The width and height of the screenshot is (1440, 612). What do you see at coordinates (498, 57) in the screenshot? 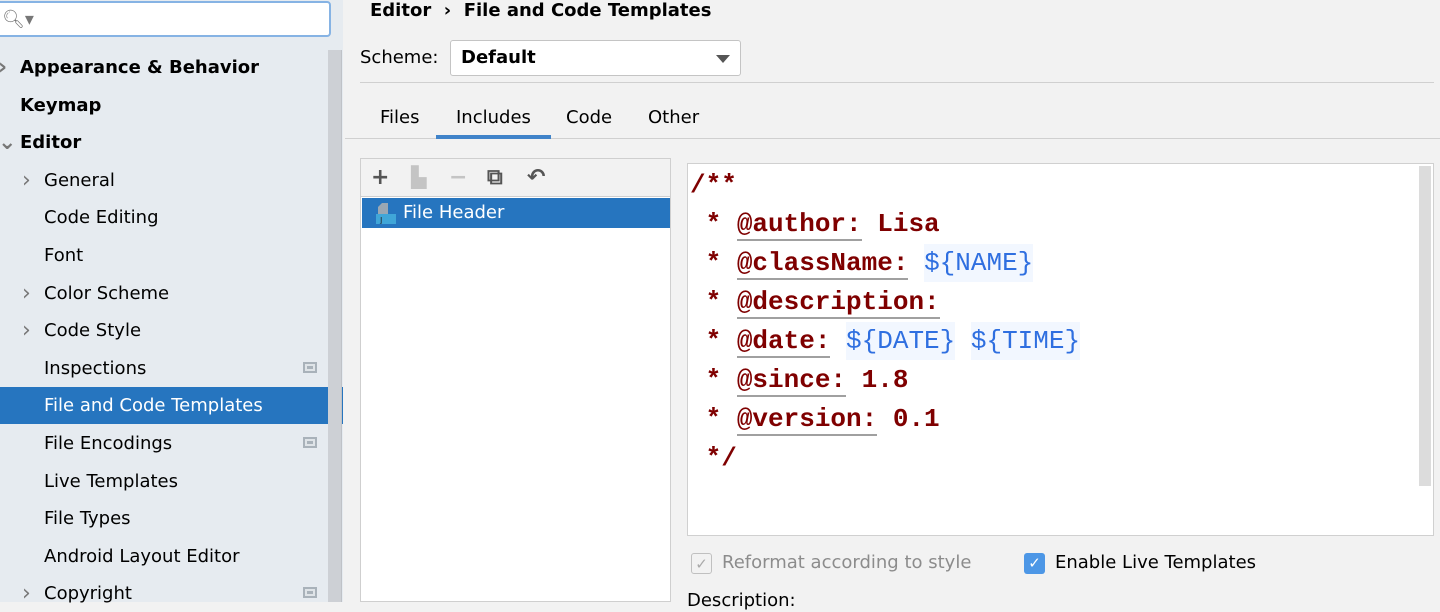
I see `scheme-value: Default` at bounding box center [498, 57].